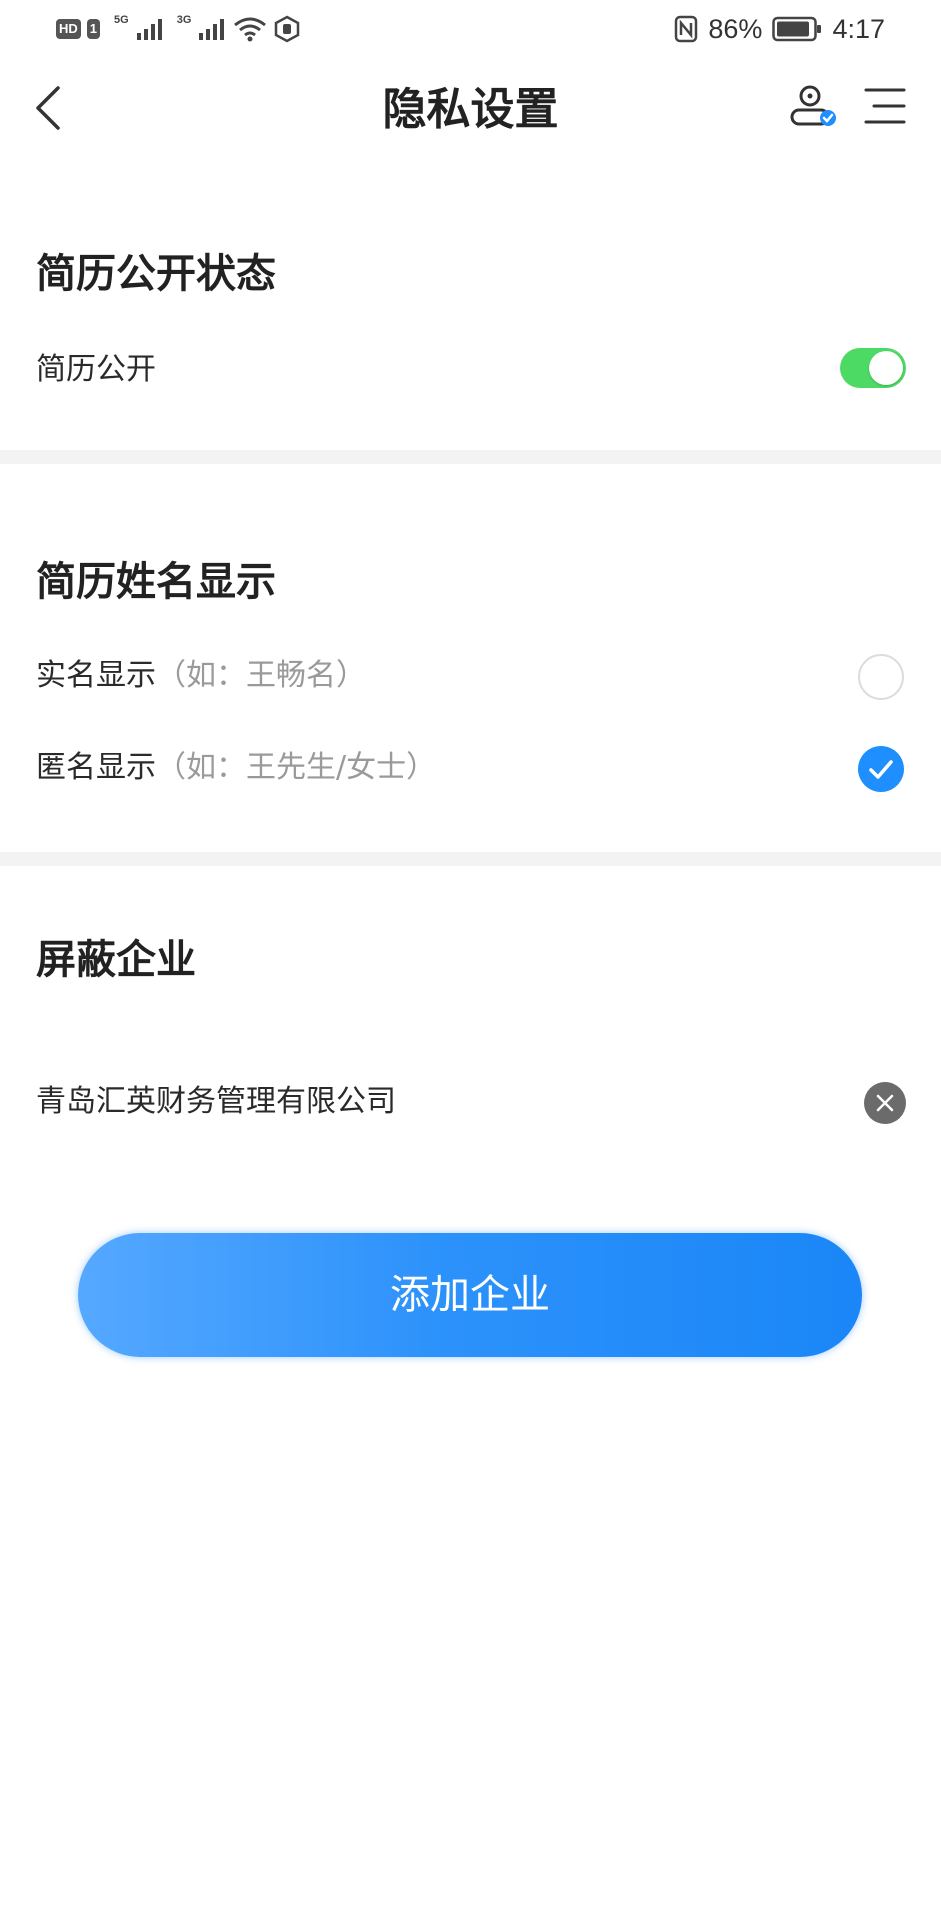  I want to click on account-button, so click(814, 110).